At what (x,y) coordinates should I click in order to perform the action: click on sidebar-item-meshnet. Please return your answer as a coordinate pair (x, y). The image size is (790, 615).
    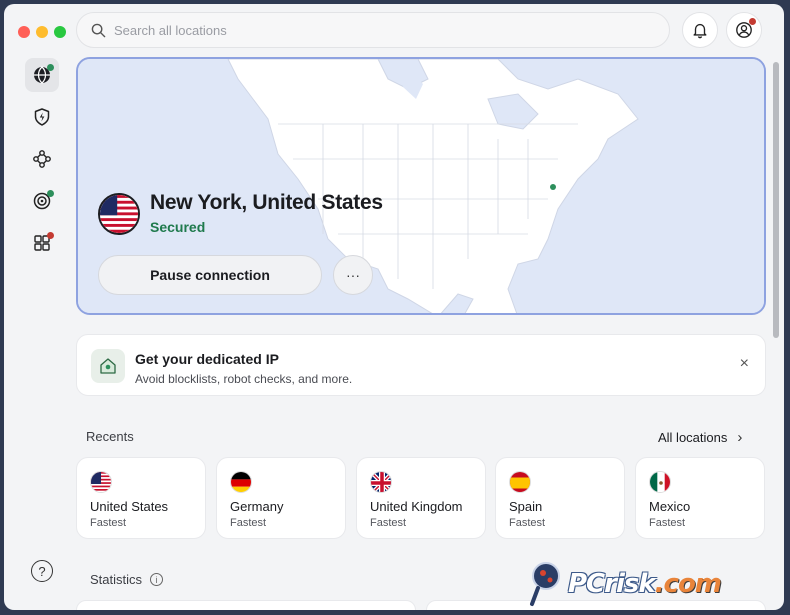
    Looking at the image, I should click on (42, 159).